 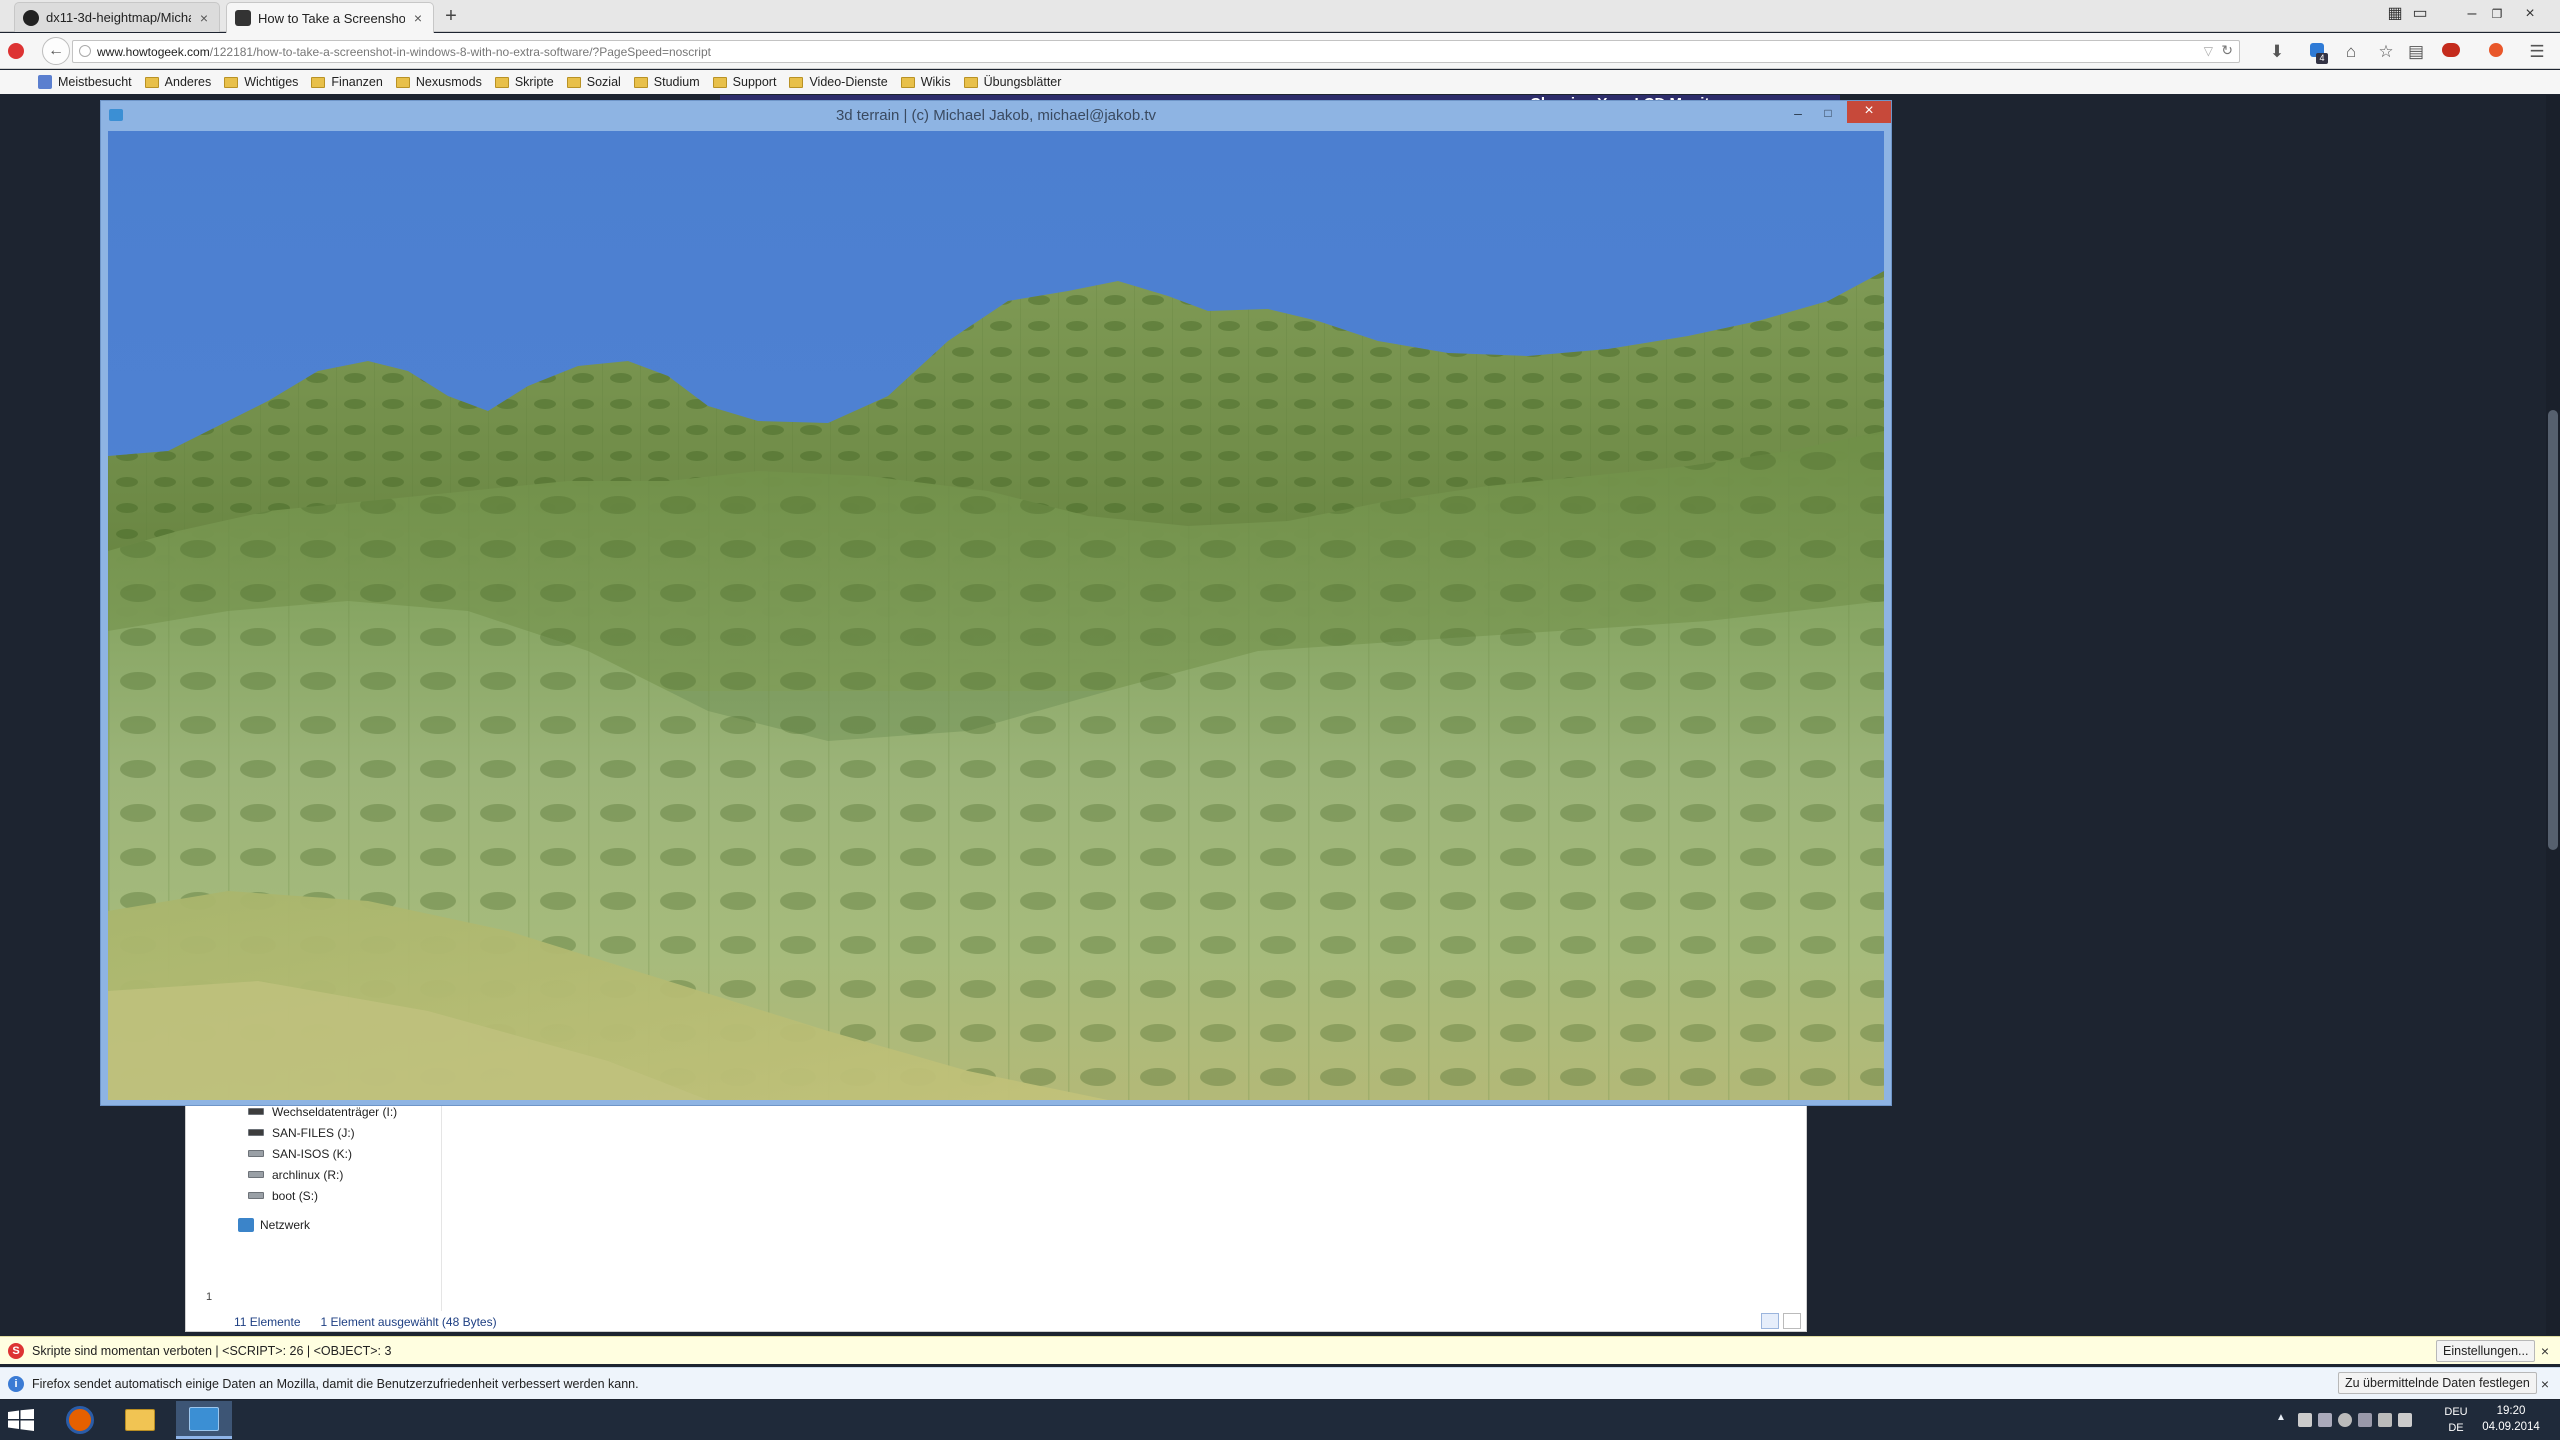 I want to click on bookmark-folder: Nexusmods, so click(x=438, y=82).